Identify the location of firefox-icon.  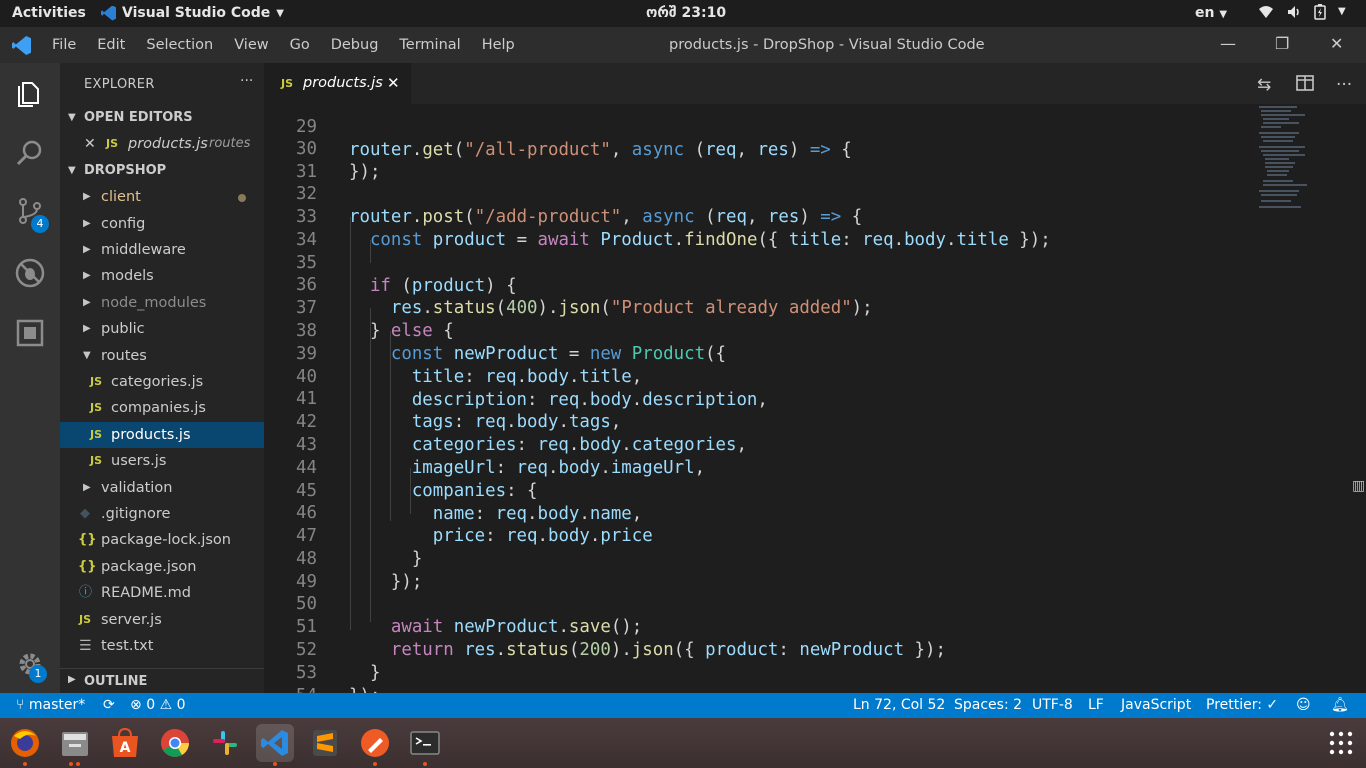
(25, 743).